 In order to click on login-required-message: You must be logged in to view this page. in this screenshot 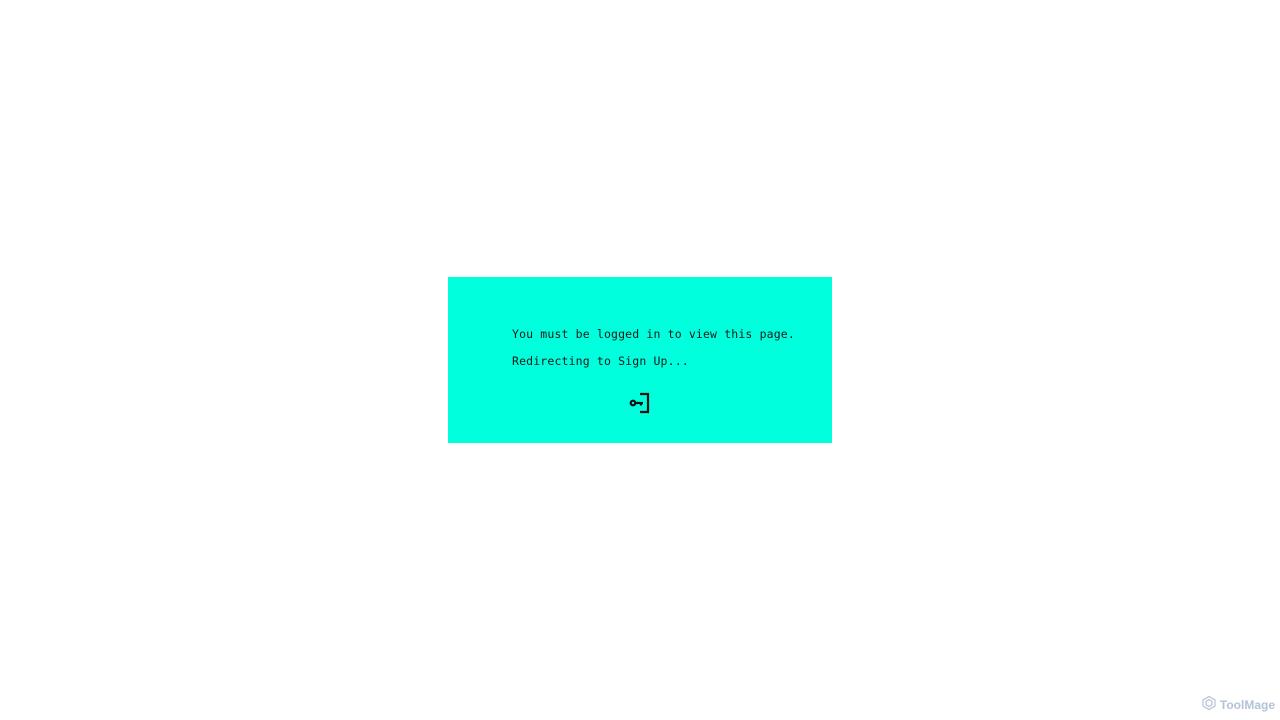, I will do `click(653, 334)`.